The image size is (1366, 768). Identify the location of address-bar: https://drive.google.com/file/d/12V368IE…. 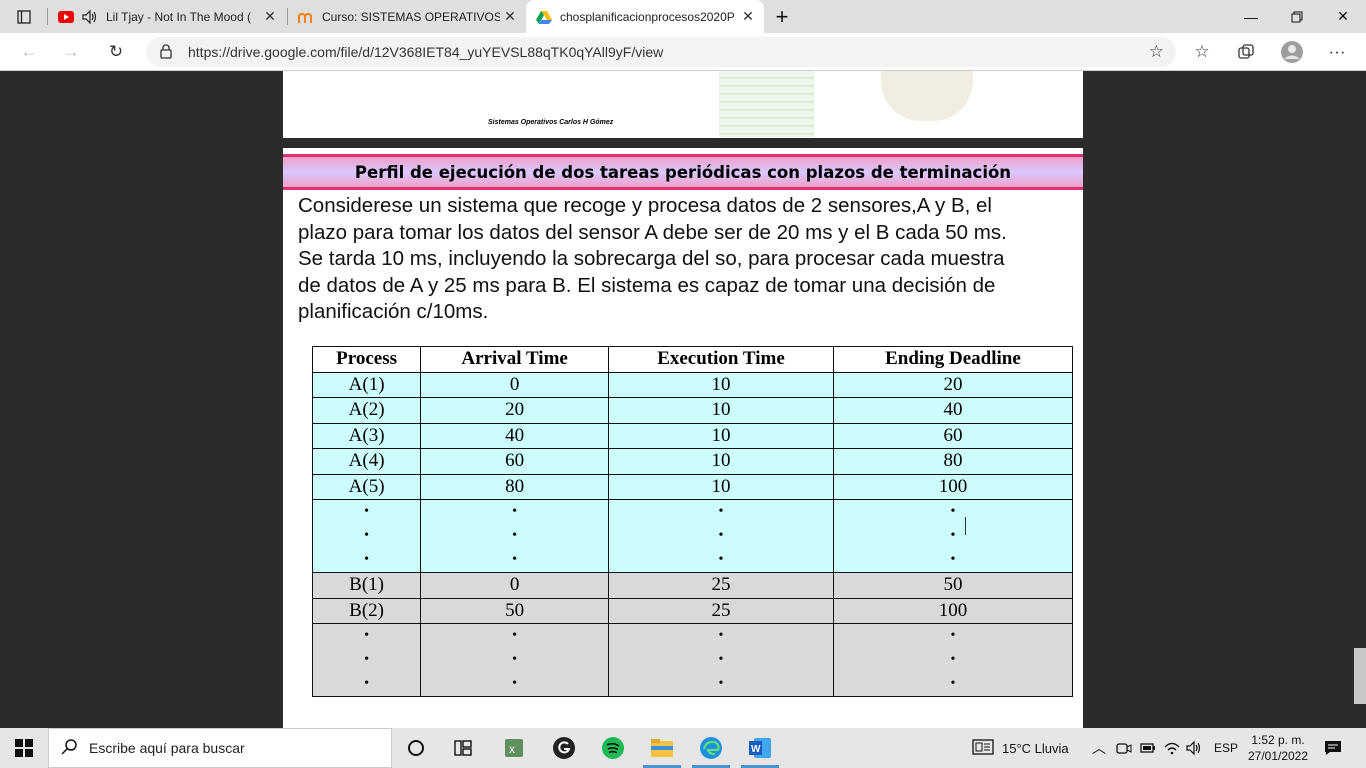
(661, 52).